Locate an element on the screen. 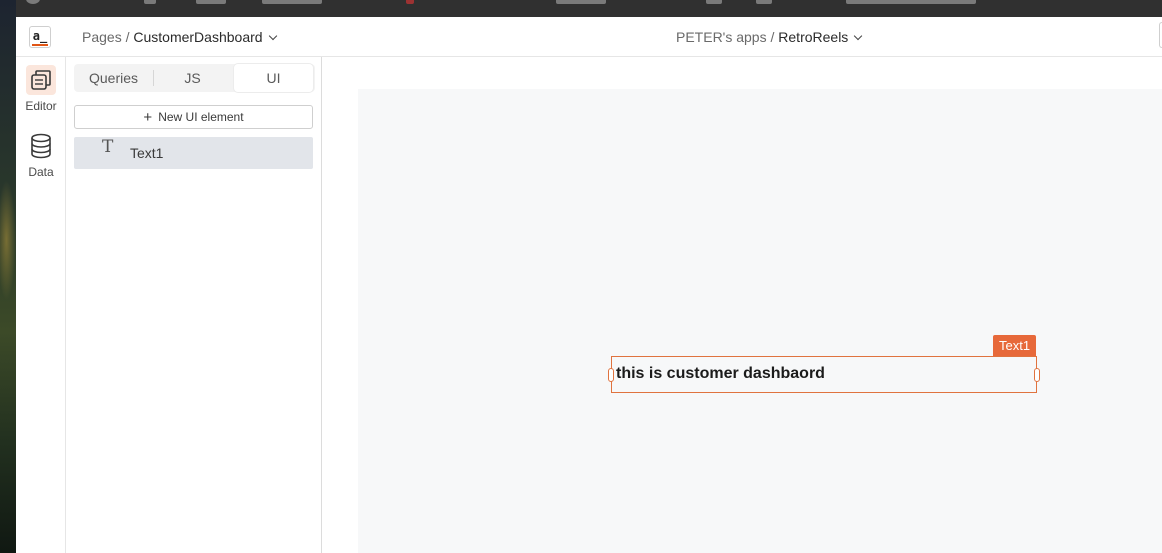 This screenshot has width=1162, height=553. sidebar-rail: Editor Data is located at coordinates (41, 305).